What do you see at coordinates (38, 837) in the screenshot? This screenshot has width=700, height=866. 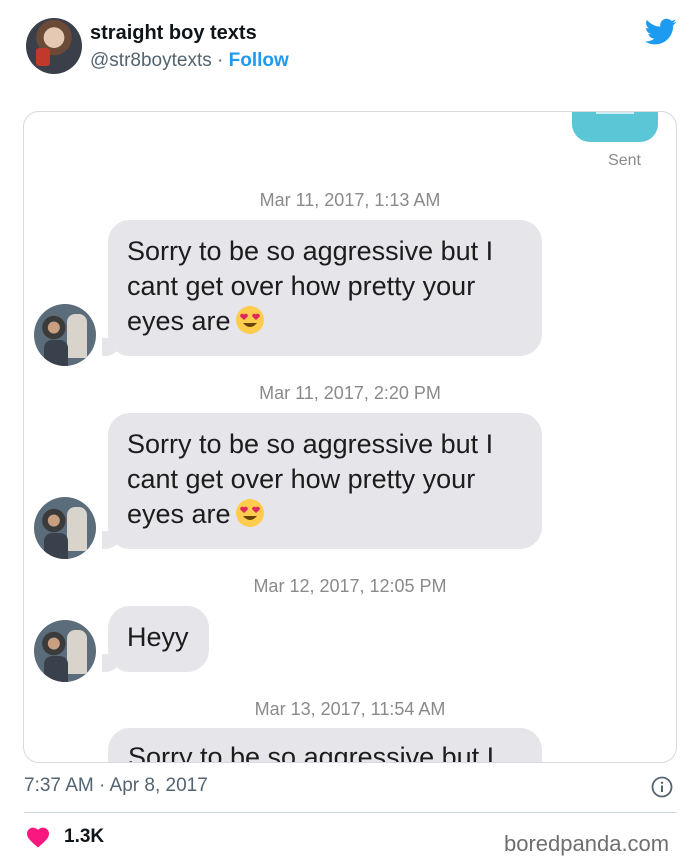 I see `heart-icon` at bounding box center [38, 837].